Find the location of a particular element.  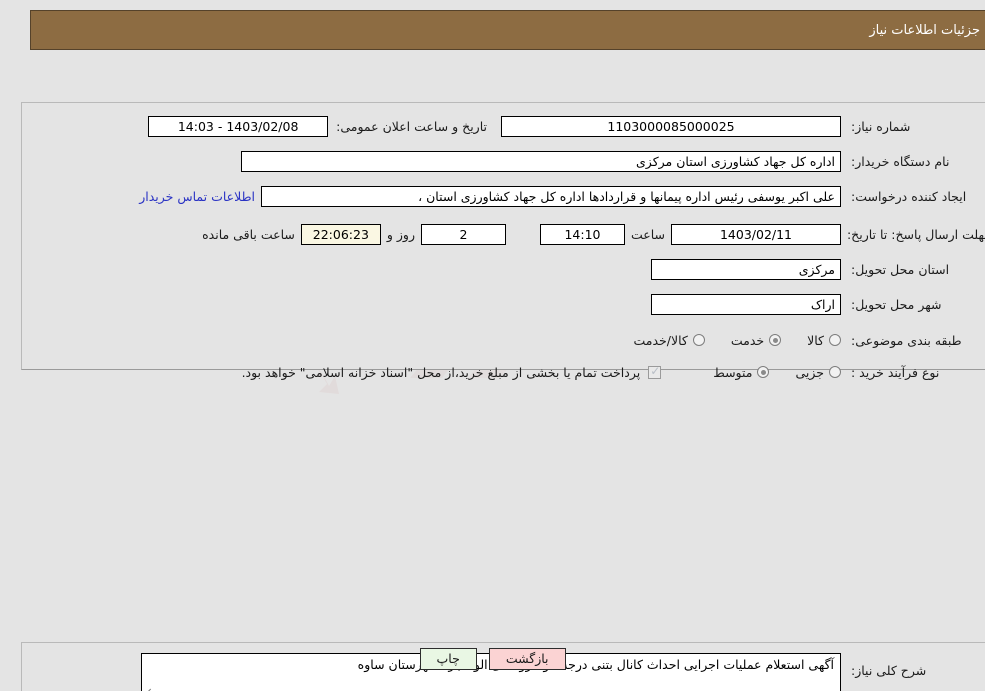

category-label-1: خدمت is located at coordinates (747, 340).